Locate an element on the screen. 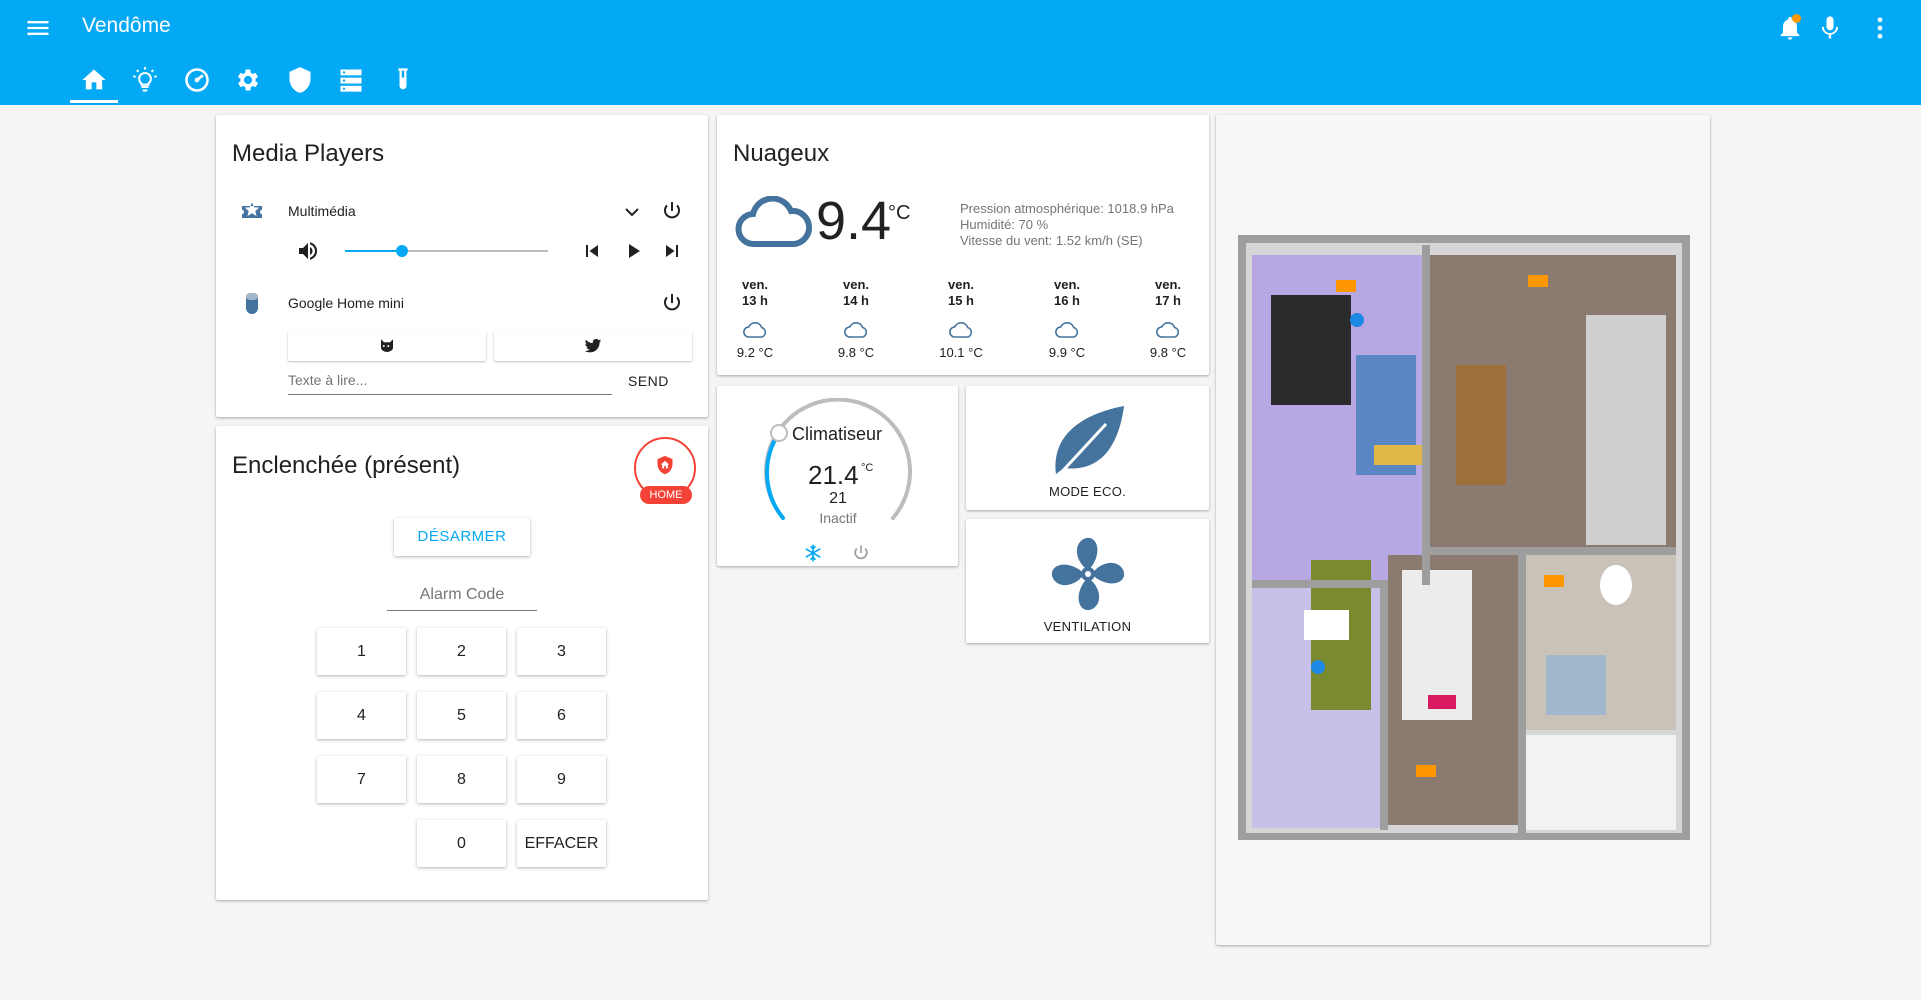 The image size is (1921, 1000). cat-icon is located at coordinates (387, 345).